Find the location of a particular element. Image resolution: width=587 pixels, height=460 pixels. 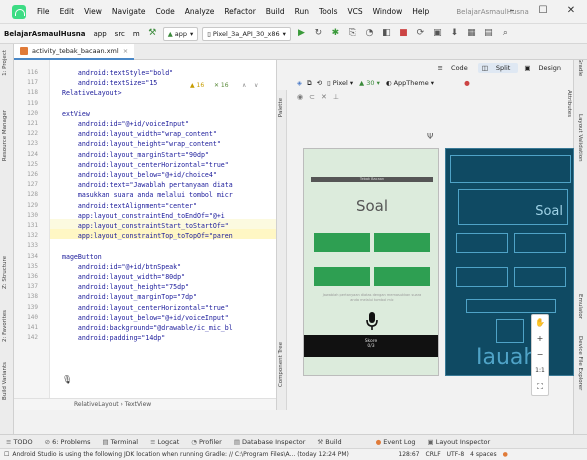

close-icon: ✕ is located at coordinates (571, 10).